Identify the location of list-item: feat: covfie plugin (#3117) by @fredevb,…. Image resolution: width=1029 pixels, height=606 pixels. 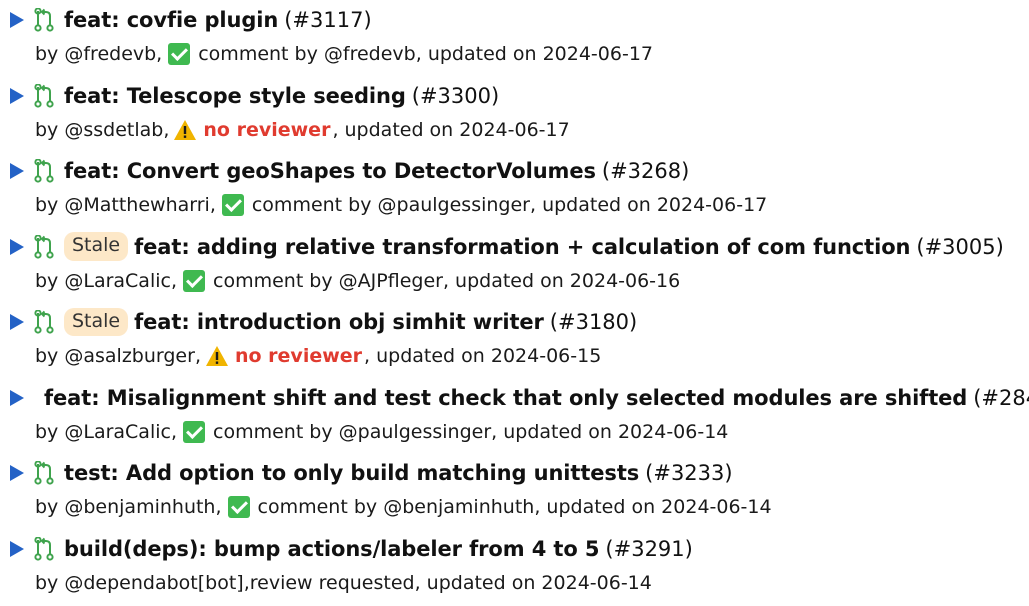
(519, 40).